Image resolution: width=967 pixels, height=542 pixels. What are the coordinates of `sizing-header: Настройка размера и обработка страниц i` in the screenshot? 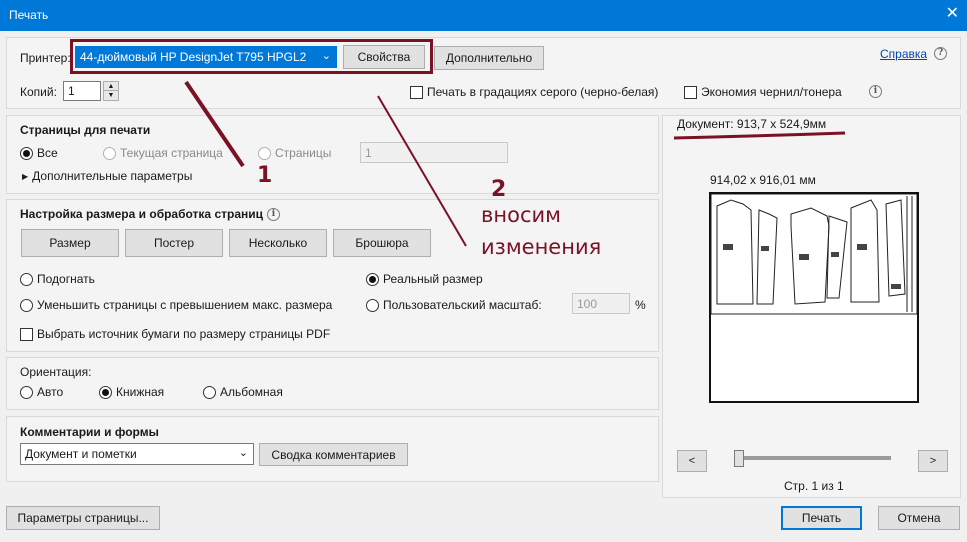 It's located at (150, 214).